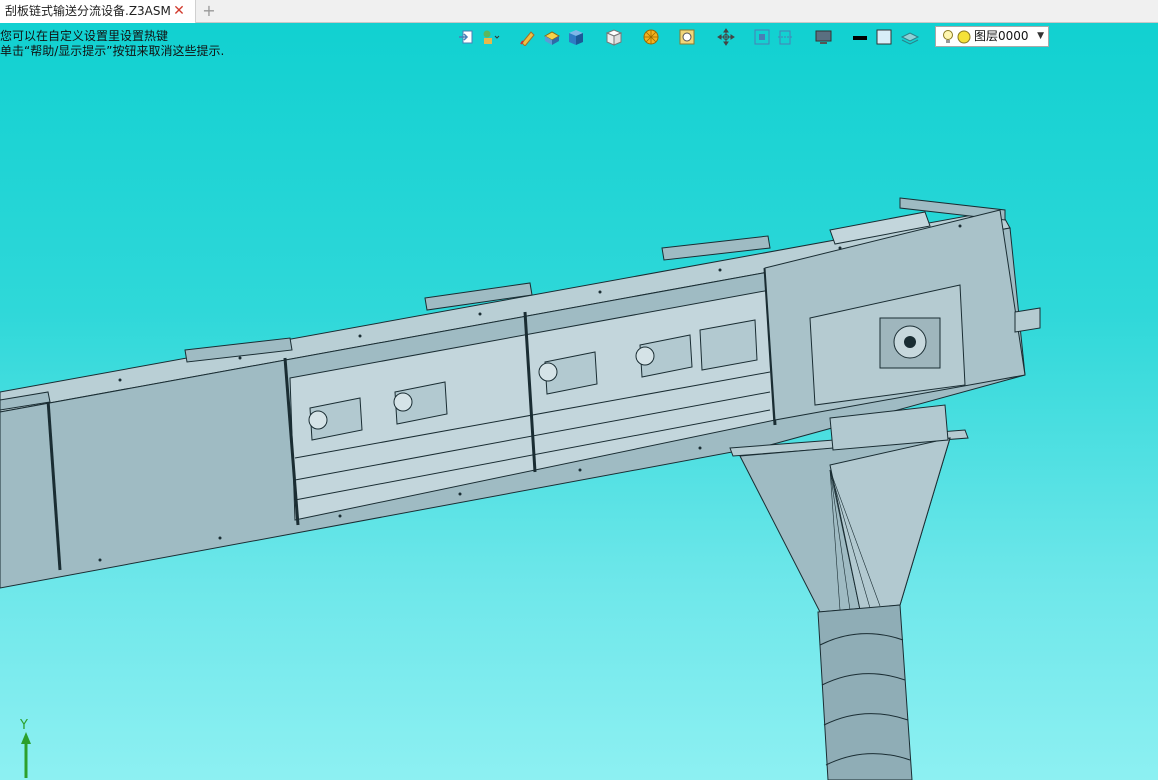 The image size is (1158, 780). What do you see at coordinates (1040, 36) in the screenshot?
I see `chevron-down-icon: ▼` at bounding box center [1040, 36].